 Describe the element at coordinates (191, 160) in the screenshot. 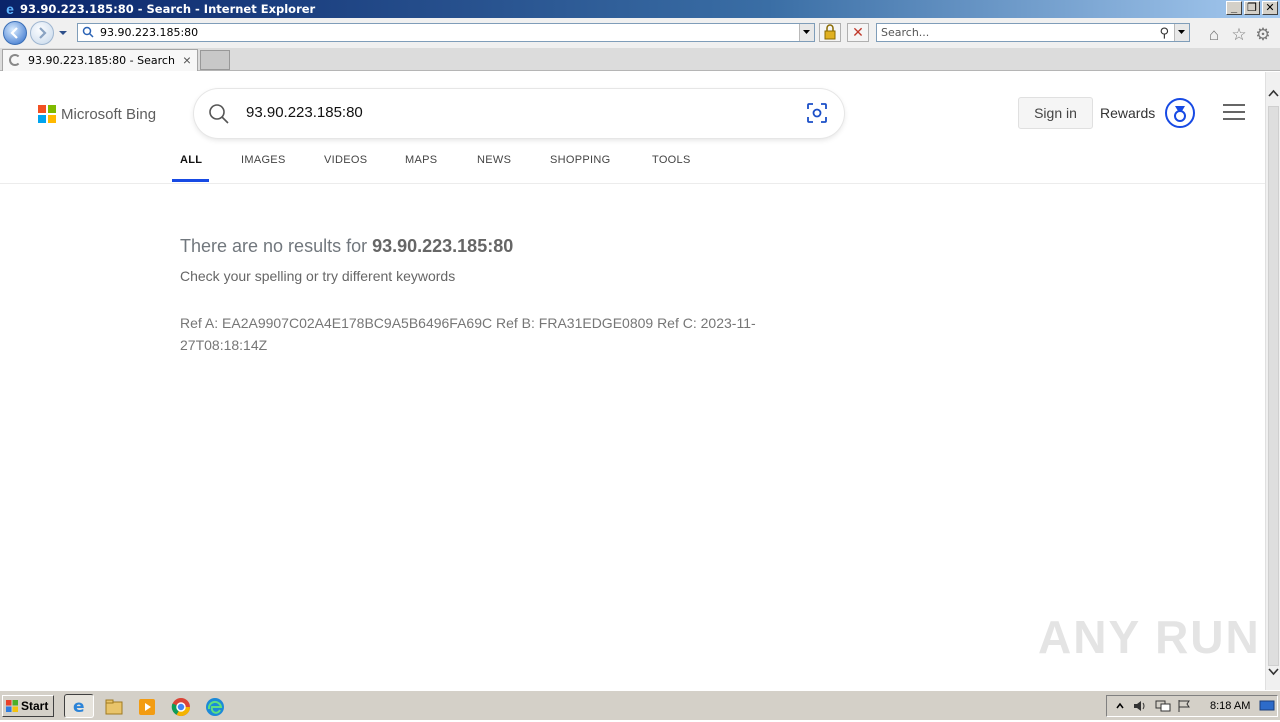

I see `tab-all: ALL` at that location.